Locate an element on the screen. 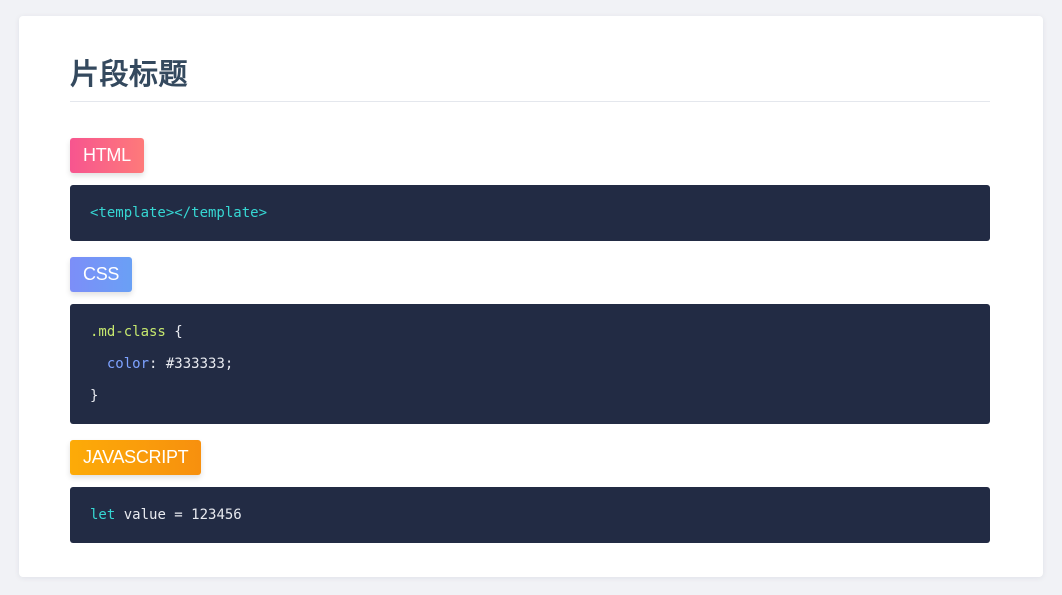 The height and width of the screenshot is (595, 1062). code-token: value = 123456 is located at coordinates (178, 515).